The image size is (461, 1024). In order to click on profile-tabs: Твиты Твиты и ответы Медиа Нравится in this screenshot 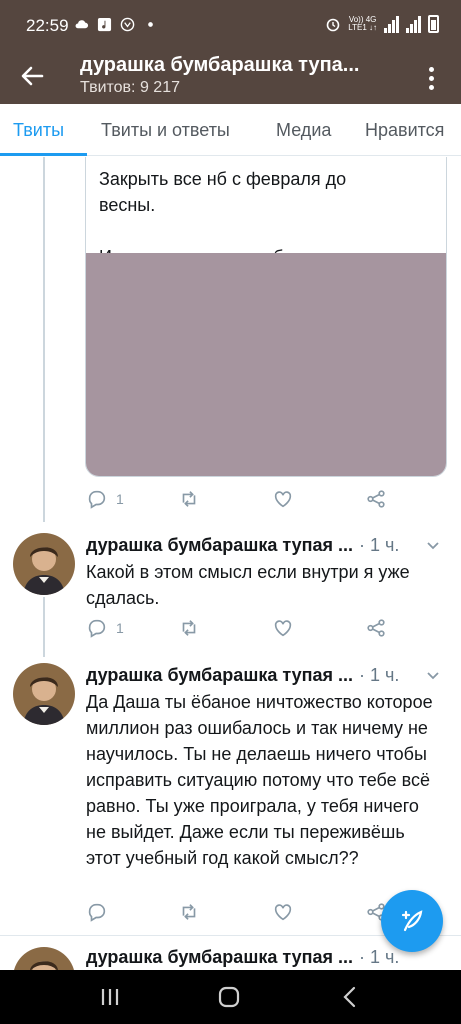, I will do `click(230, 130)`.